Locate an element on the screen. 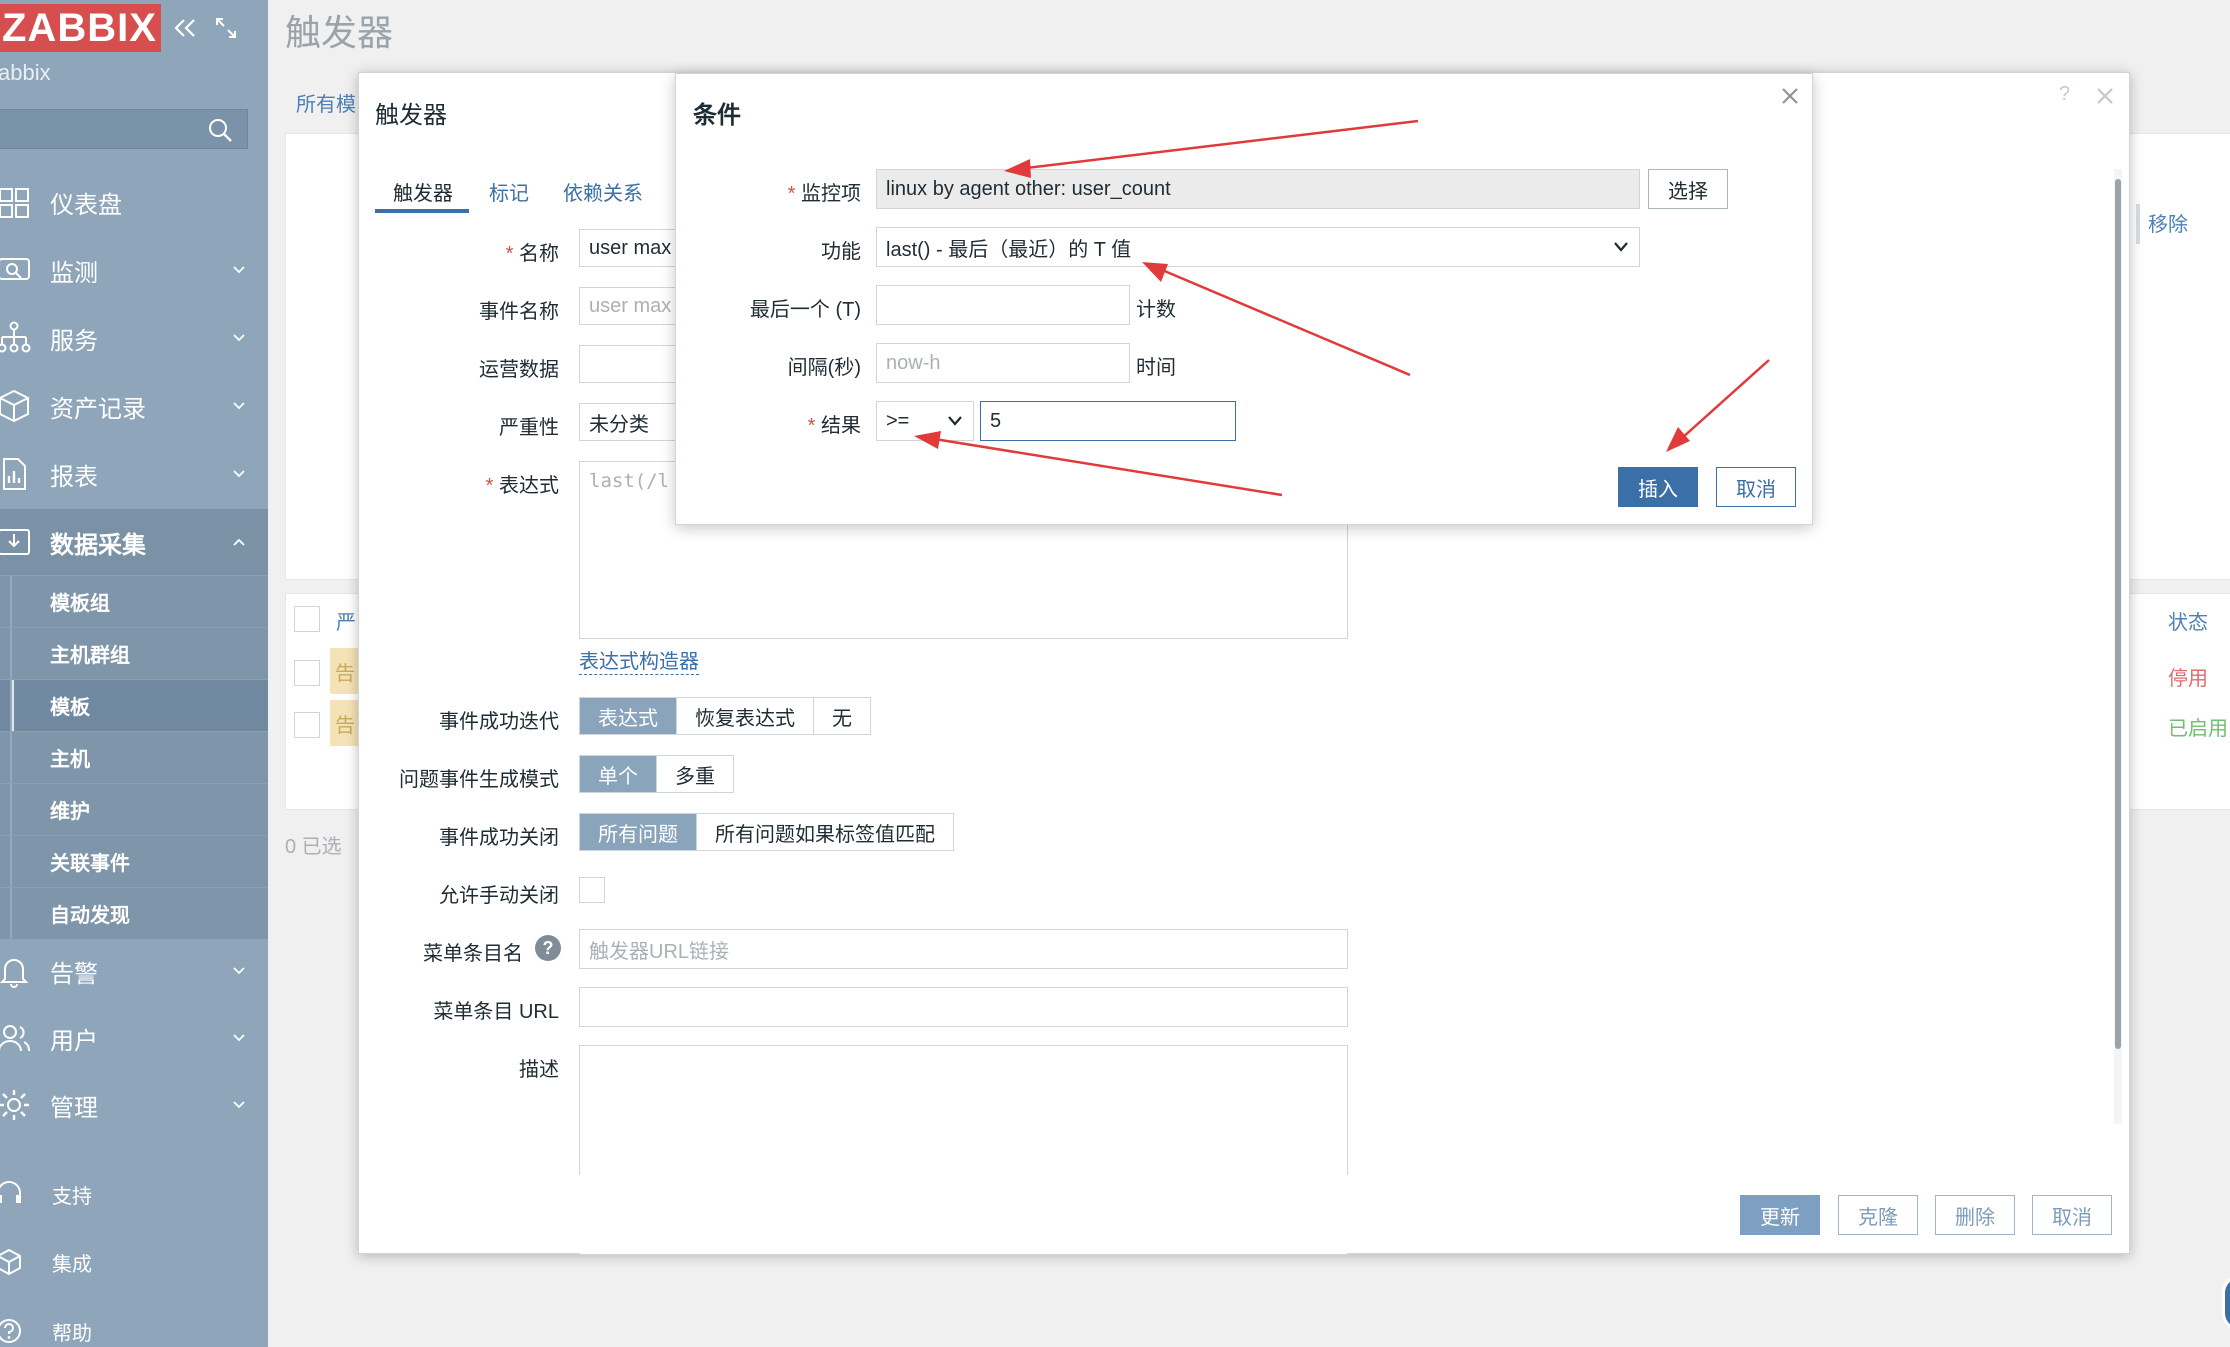 This screenshot has width=2230, height=1347. result-label: 结果 is located at coordinates (768, 423).